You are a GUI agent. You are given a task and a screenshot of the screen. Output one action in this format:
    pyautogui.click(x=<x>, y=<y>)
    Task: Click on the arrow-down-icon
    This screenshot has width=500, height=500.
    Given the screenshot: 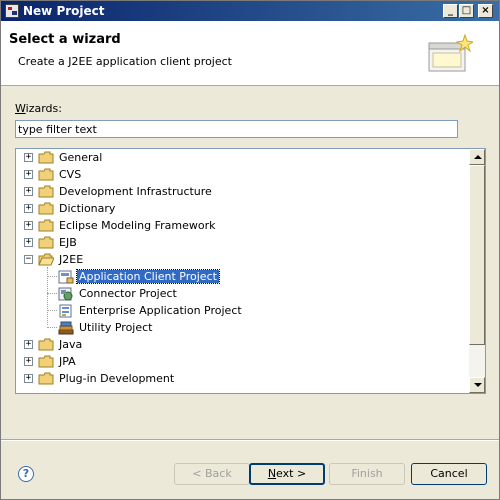 What is the action you would take?
    pyautogui.click(x=478, y=385)
    